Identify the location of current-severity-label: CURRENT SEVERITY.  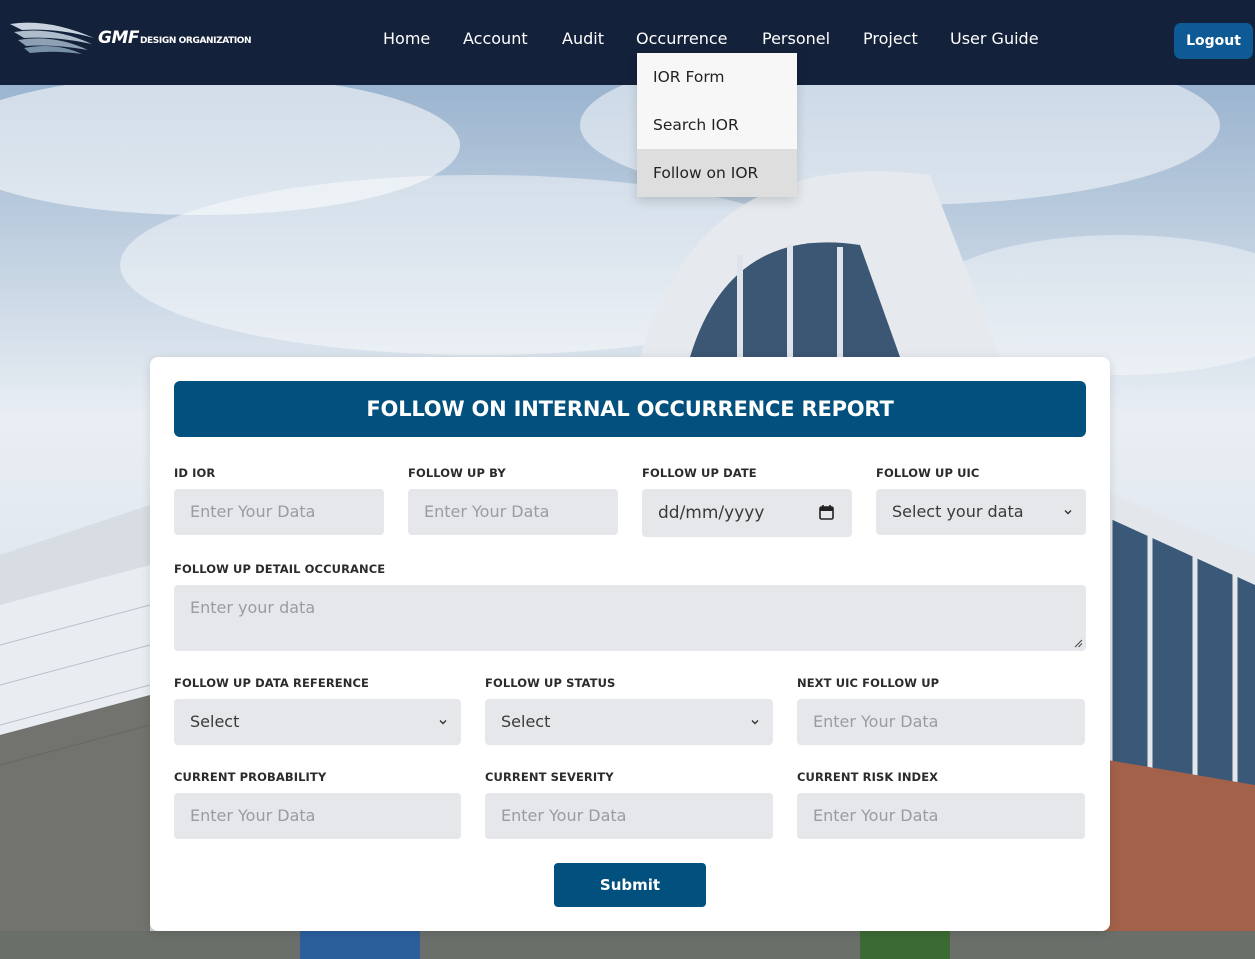
(549, 777).